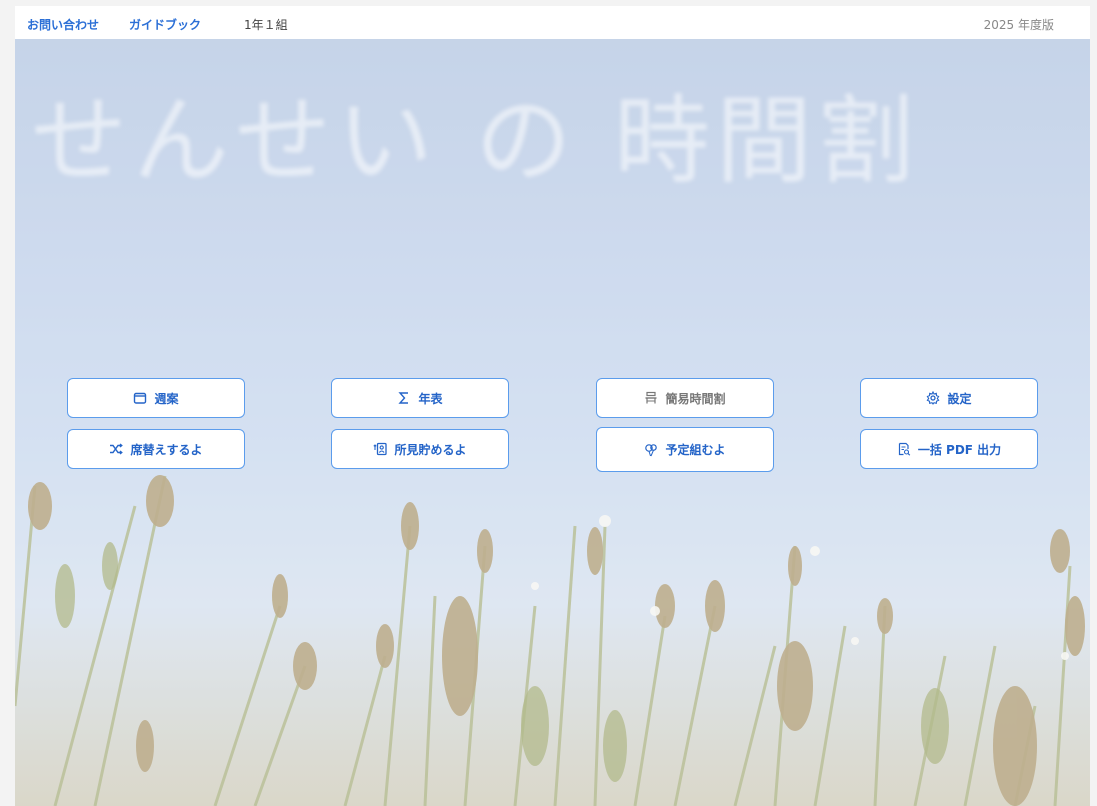 The height and width of the screenshot is (806, 1097). I want to click on bulk-pdf-export-label: 一括 PDF 出力, so click(959, 449).